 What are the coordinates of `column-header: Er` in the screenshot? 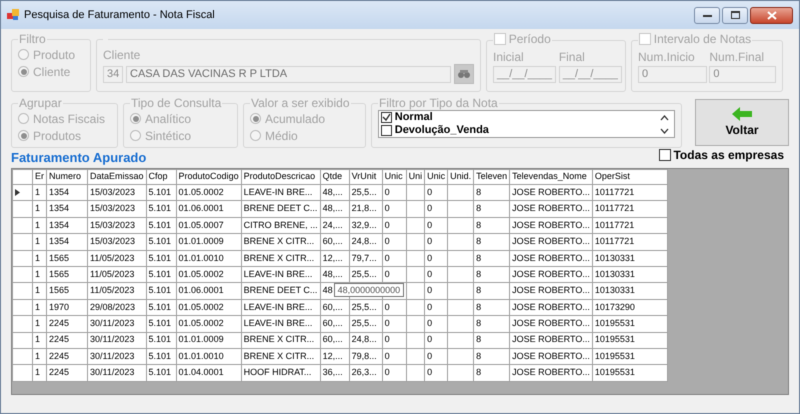 It's located at (39, 177).